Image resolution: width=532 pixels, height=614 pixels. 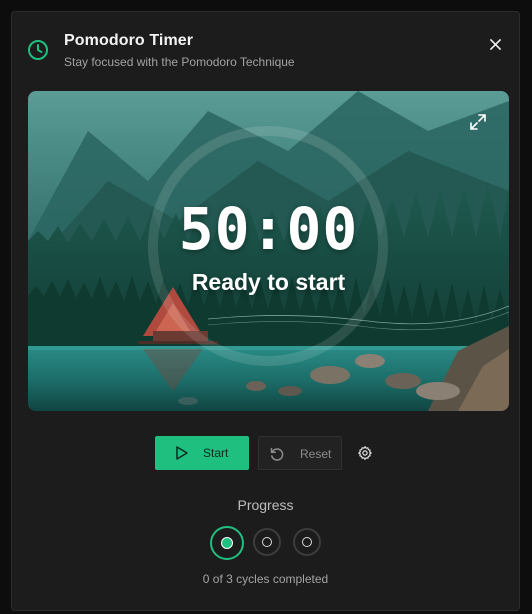 I want to click on cycle-indicators, so click(x=270, y=544).